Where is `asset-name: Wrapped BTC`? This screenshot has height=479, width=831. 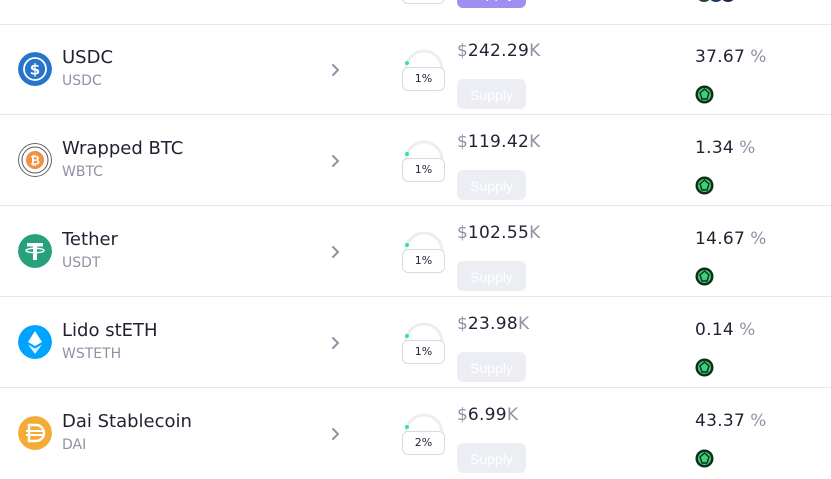
asset-name: Wrapped BTC is located at coordinates (123, 148).